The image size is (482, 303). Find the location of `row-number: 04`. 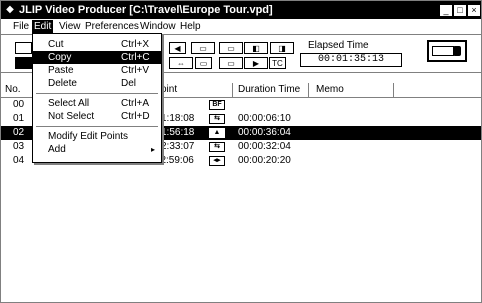

row-number: 04 is located at coordinates (19, 160).